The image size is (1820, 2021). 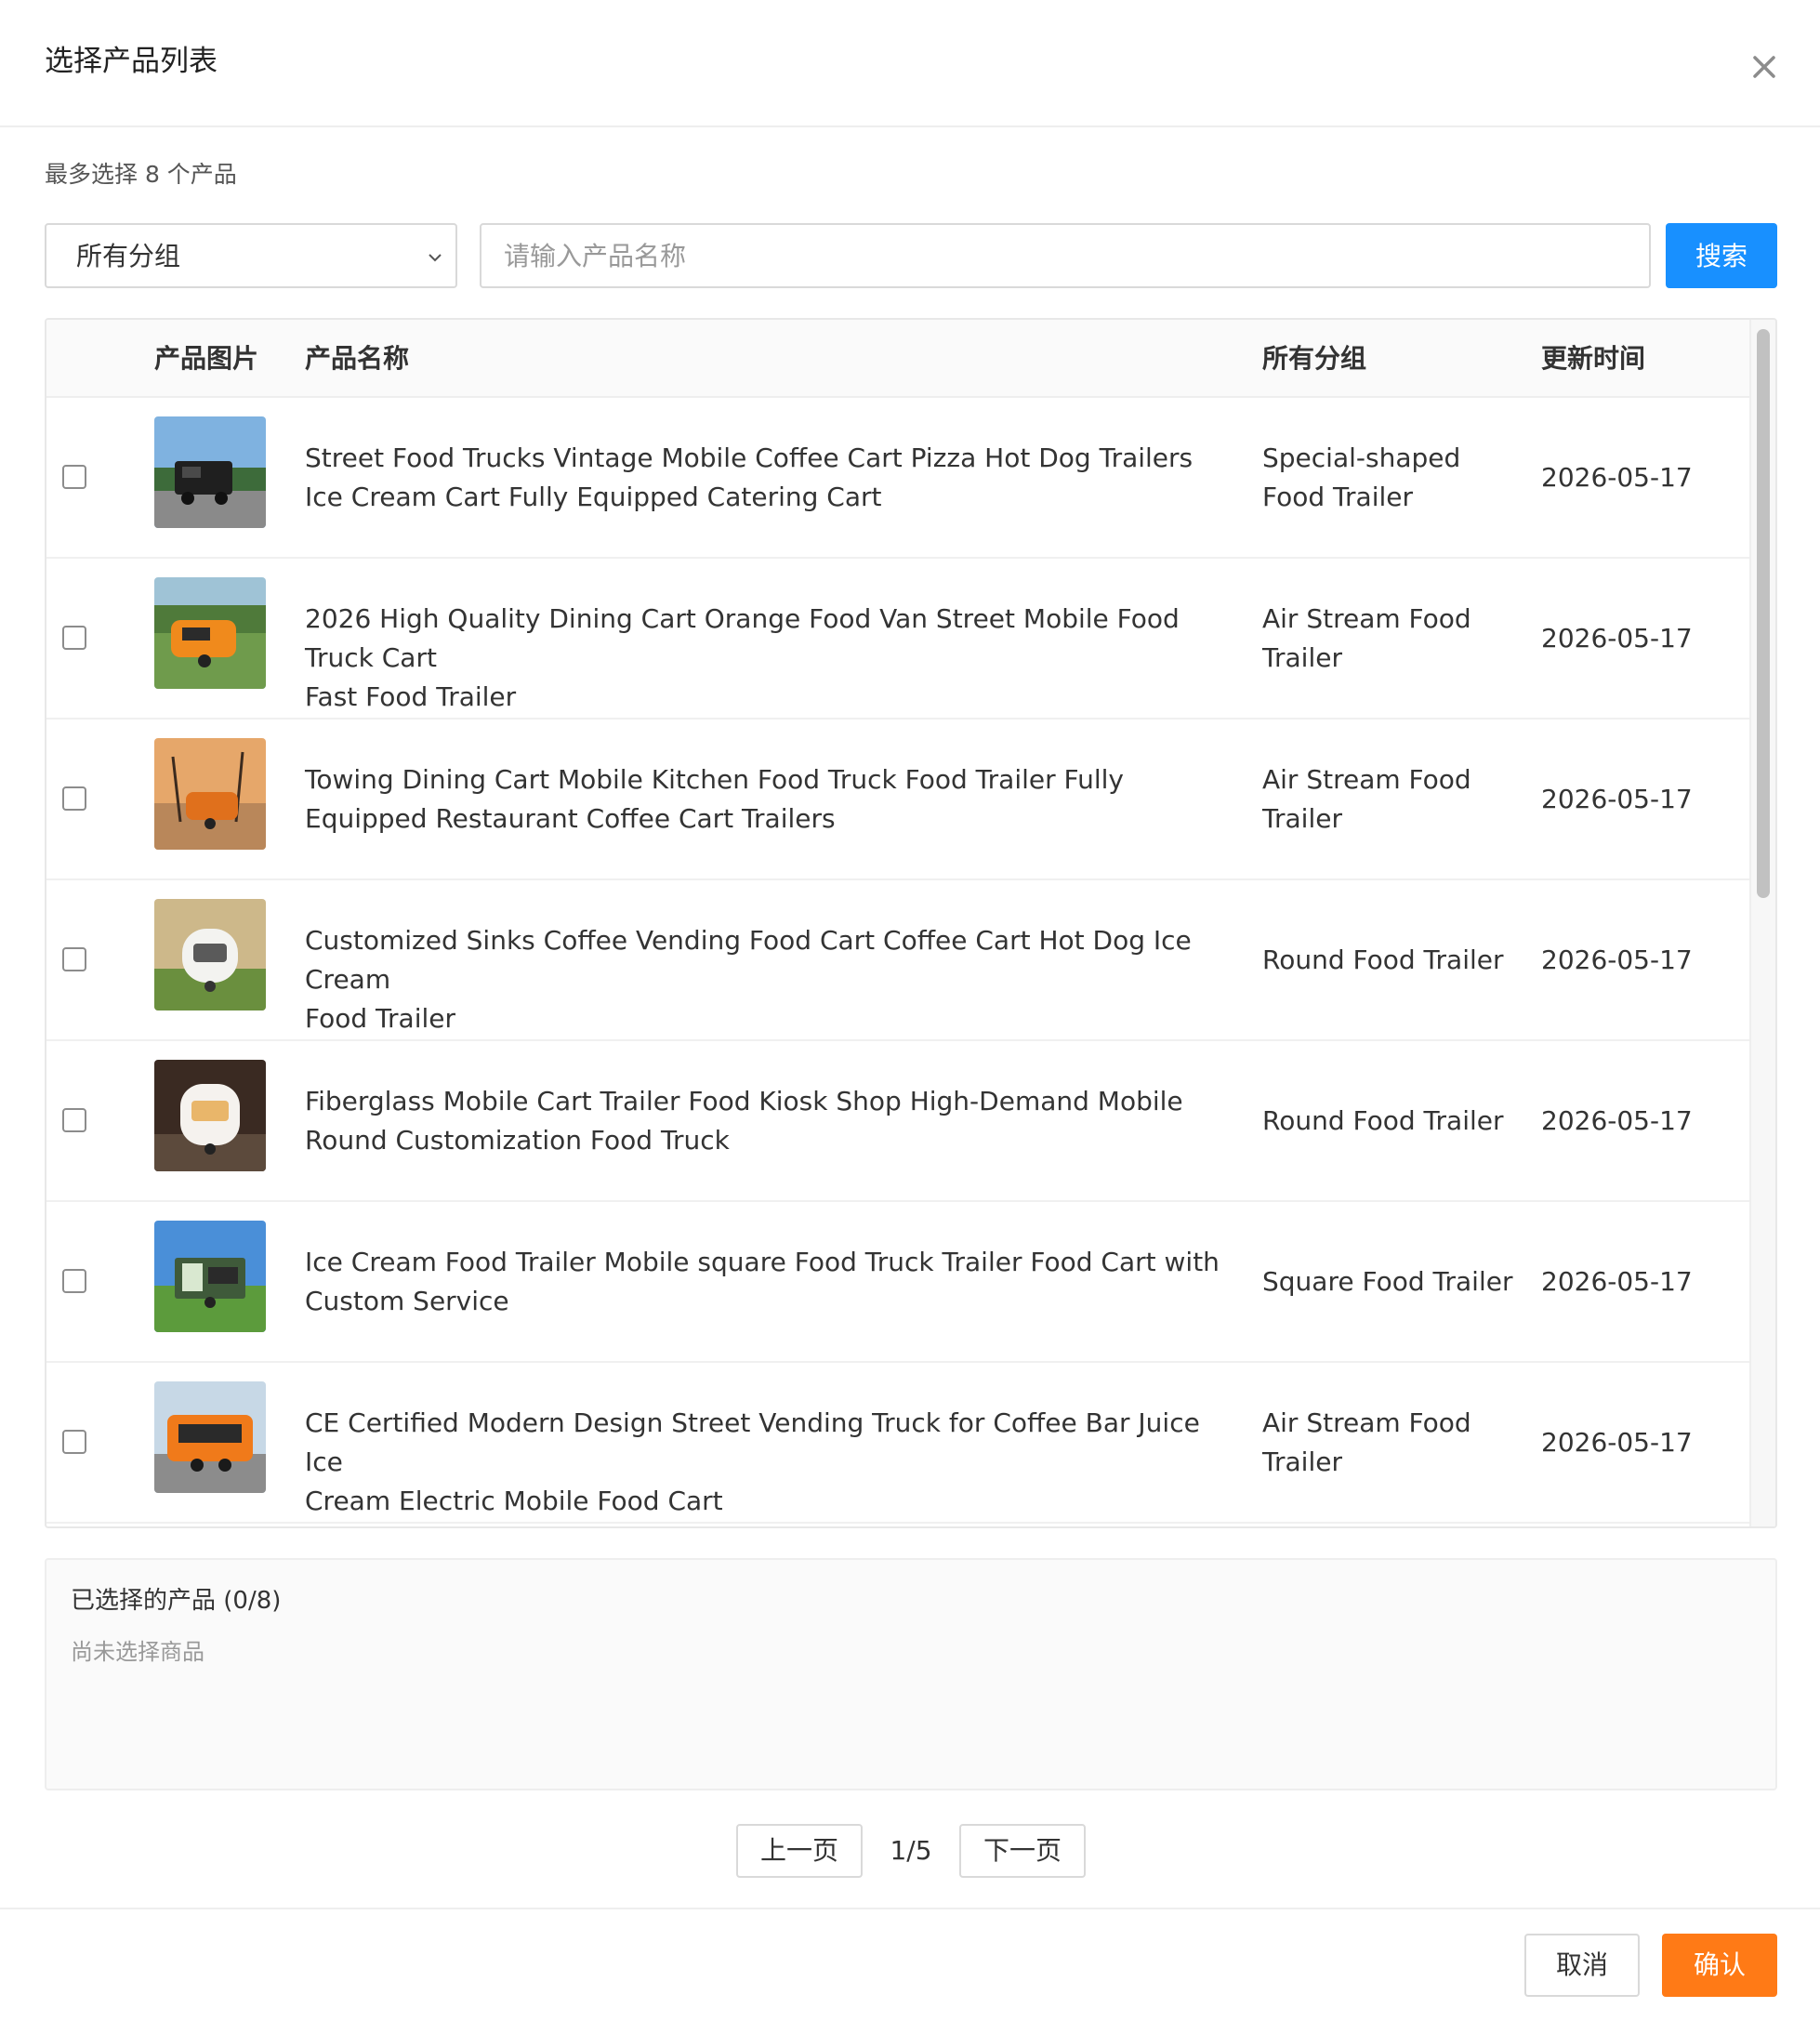 What do you see at coordinates (910, 1964) in the screenshot?
I see `dialog-footer: 取消 确认` at bounding box center [910, 1964].